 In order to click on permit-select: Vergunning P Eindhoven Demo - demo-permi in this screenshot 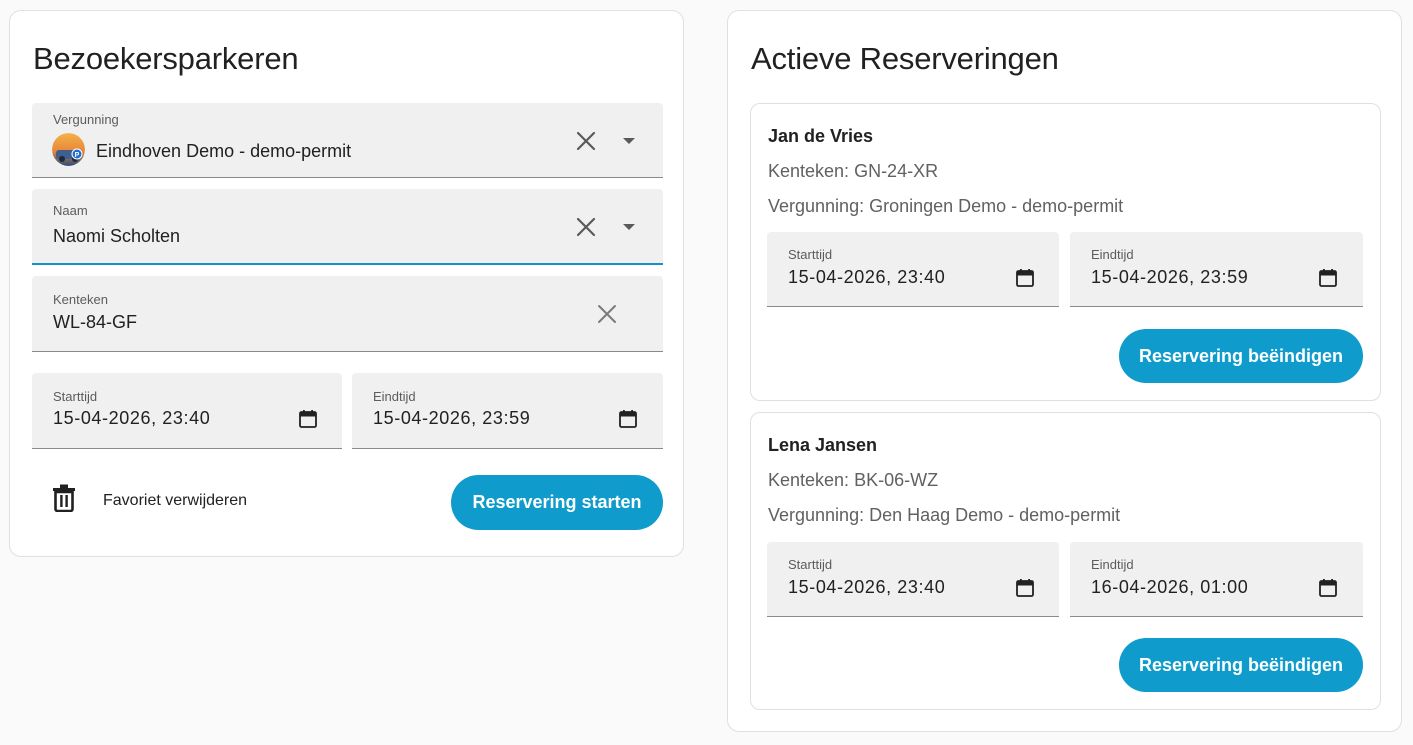, I will do `click(347, 140)`.